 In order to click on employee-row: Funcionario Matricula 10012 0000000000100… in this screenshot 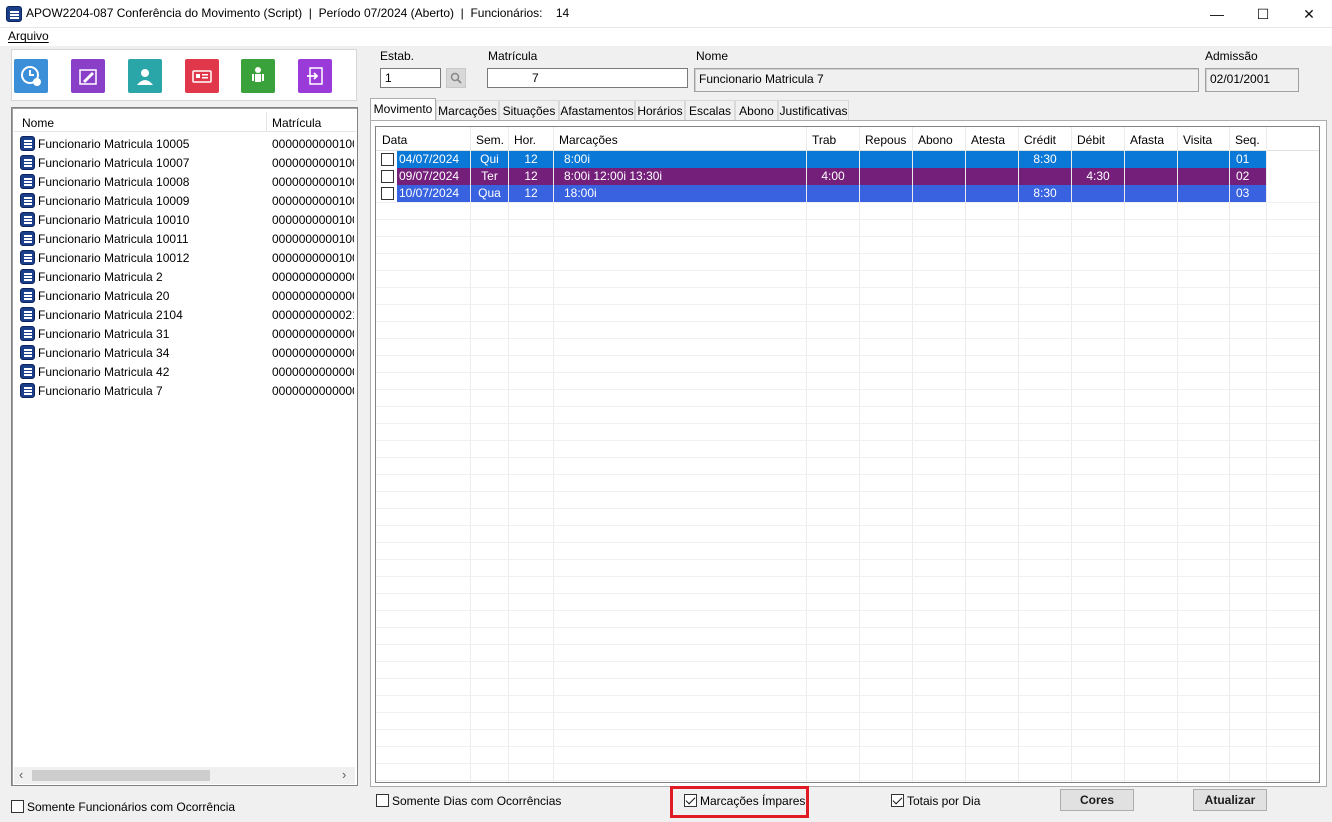, I will do `click(186, 257)`.